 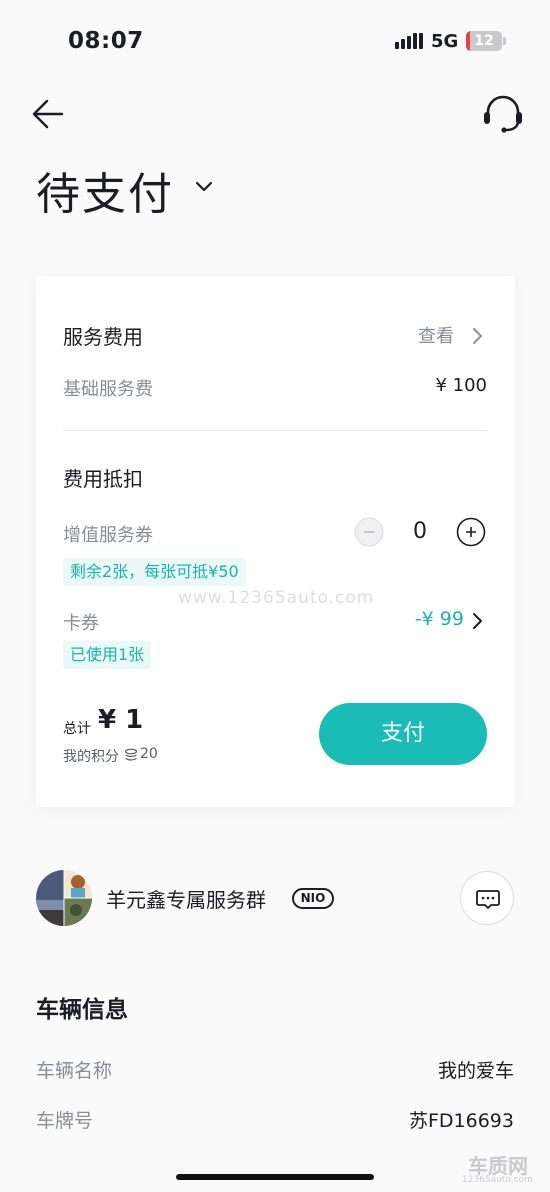 What do you see at coordinates (275, 1177) in the screenshot?
I see `home-indicator` at bounding box center [275, 1177].